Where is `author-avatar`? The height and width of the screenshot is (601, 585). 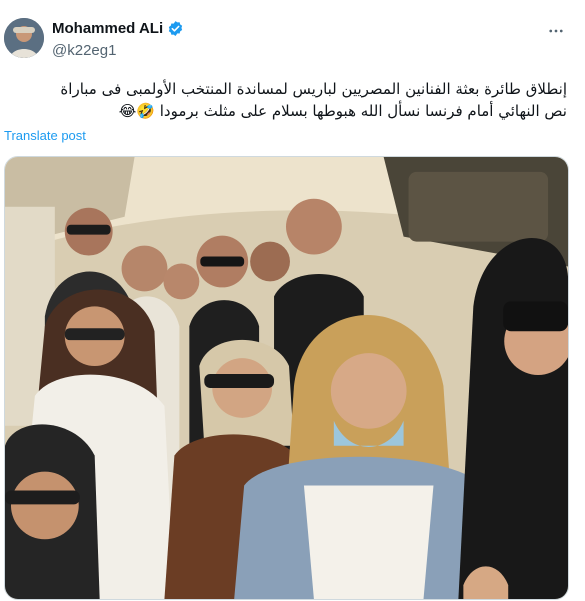
author-avatar is located at coordinates (24, 38).